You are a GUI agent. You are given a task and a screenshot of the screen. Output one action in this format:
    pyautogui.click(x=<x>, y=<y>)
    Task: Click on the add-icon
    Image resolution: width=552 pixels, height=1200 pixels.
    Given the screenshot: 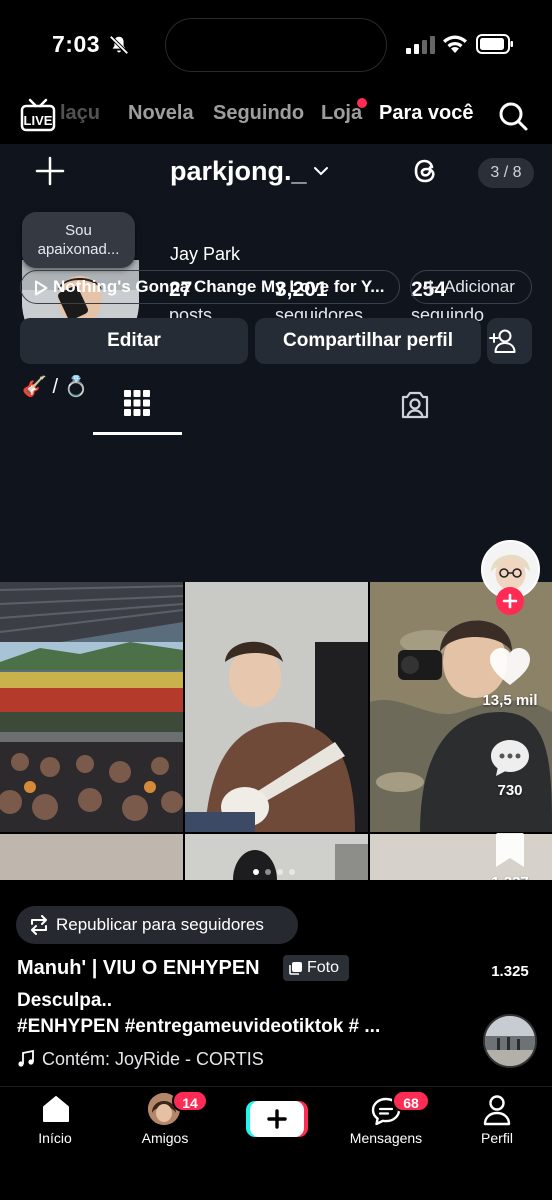 What is the action you would take?
    pyautogui.click(x=50, y=171)
    